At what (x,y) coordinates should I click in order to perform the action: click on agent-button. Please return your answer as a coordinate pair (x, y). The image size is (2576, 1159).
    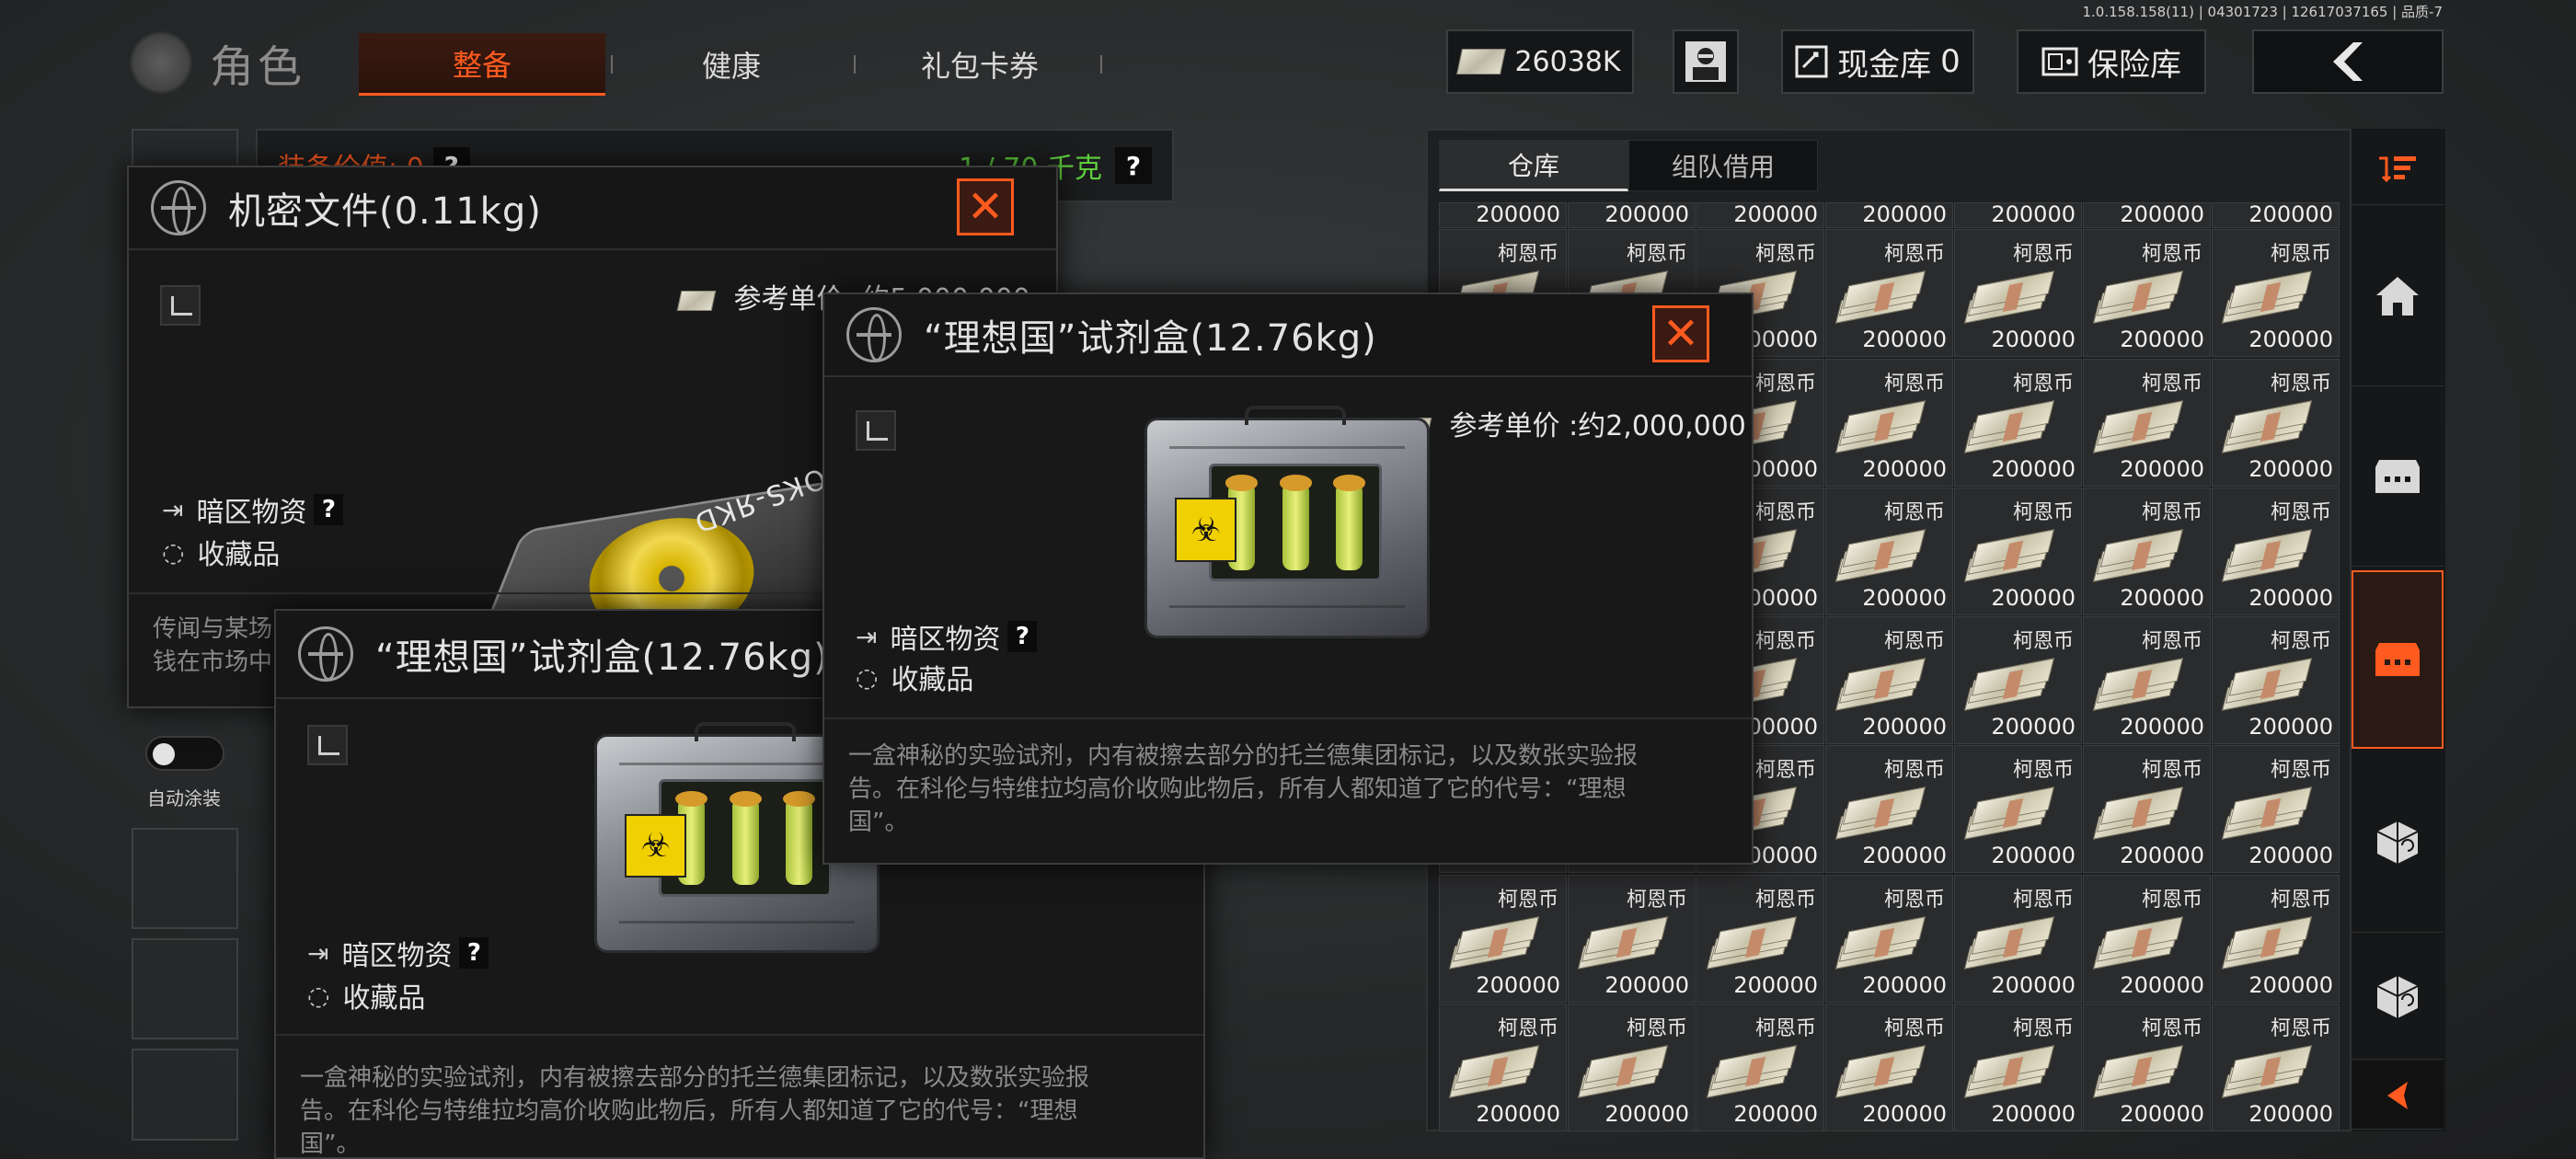
    Looking at the image, I should click on (1706, 61).